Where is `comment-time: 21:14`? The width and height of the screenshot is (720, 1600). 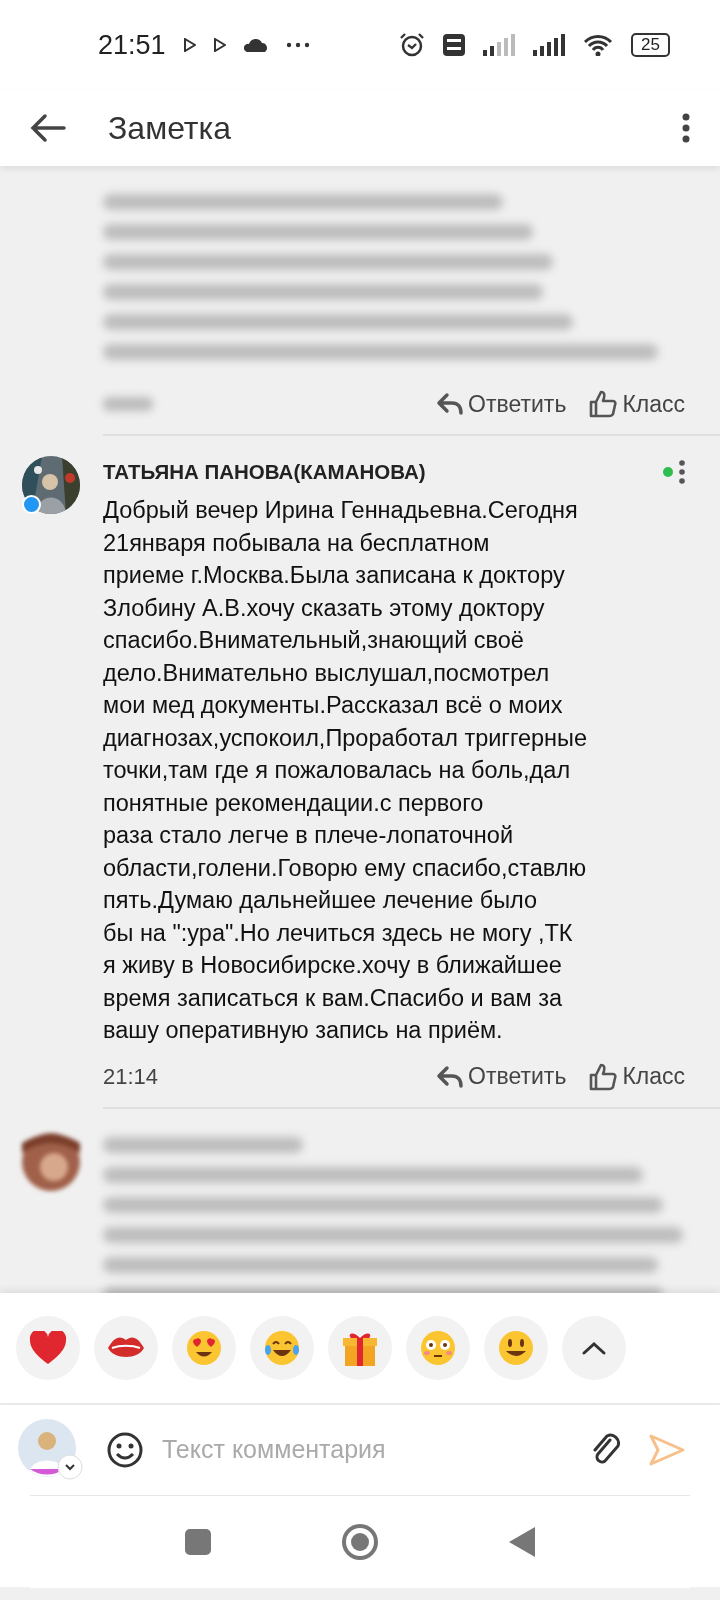 comment-time: 21:14 is located at coordinates (131, 1076).